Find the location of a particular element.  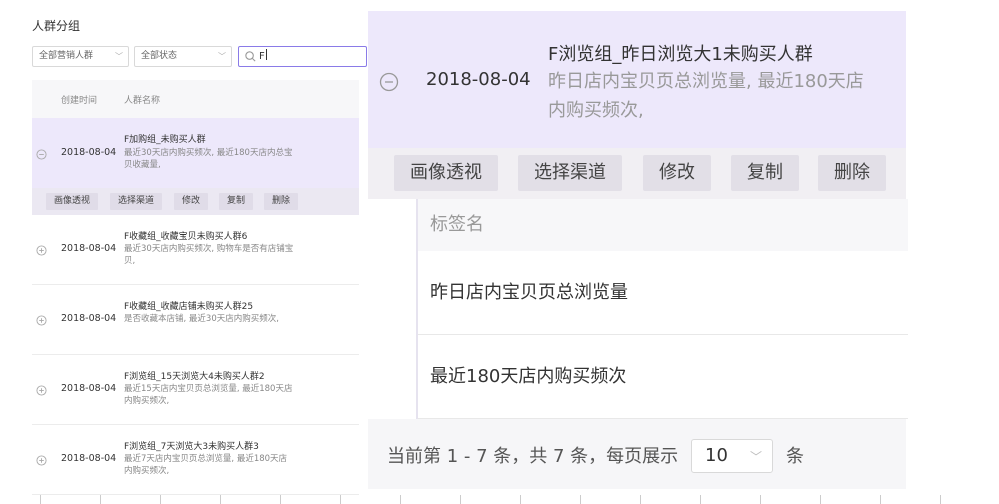

marketing-filter-value: 全部营销人群 is located at coordinates (66, 56).